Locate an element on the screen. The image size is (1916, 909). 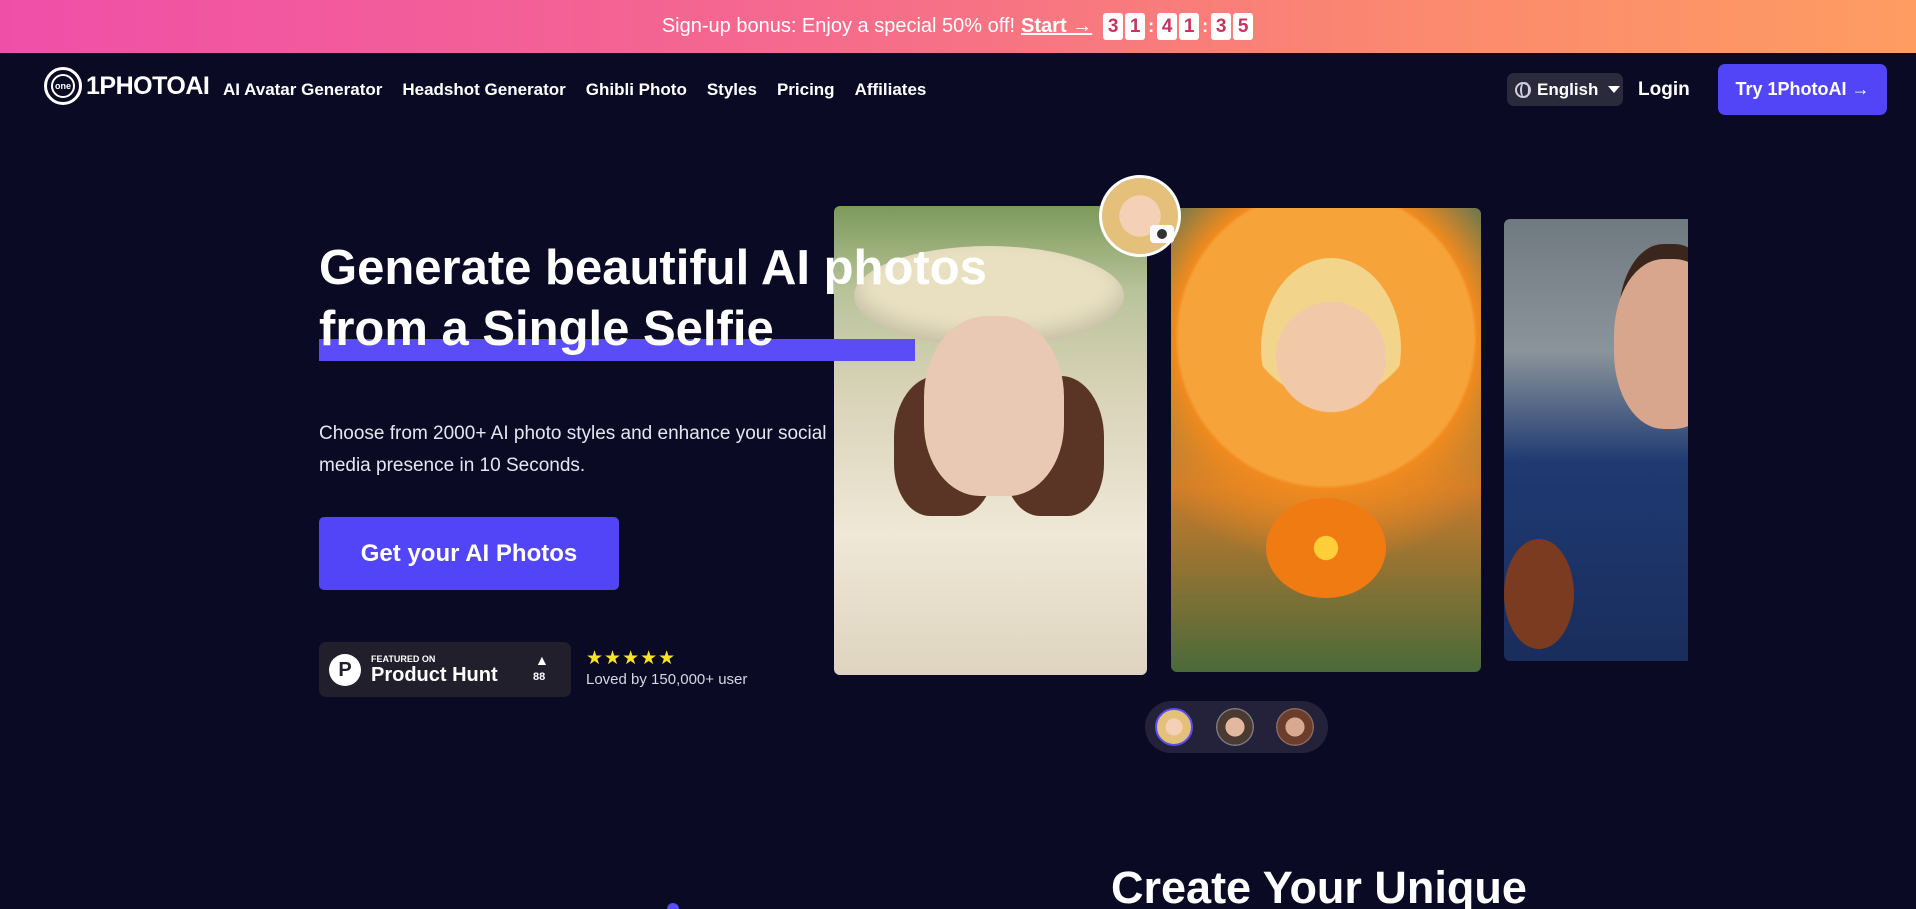
countdown-timer: 3 1 : 4 1 : 3 5 is located at coordinates (1178, 26).